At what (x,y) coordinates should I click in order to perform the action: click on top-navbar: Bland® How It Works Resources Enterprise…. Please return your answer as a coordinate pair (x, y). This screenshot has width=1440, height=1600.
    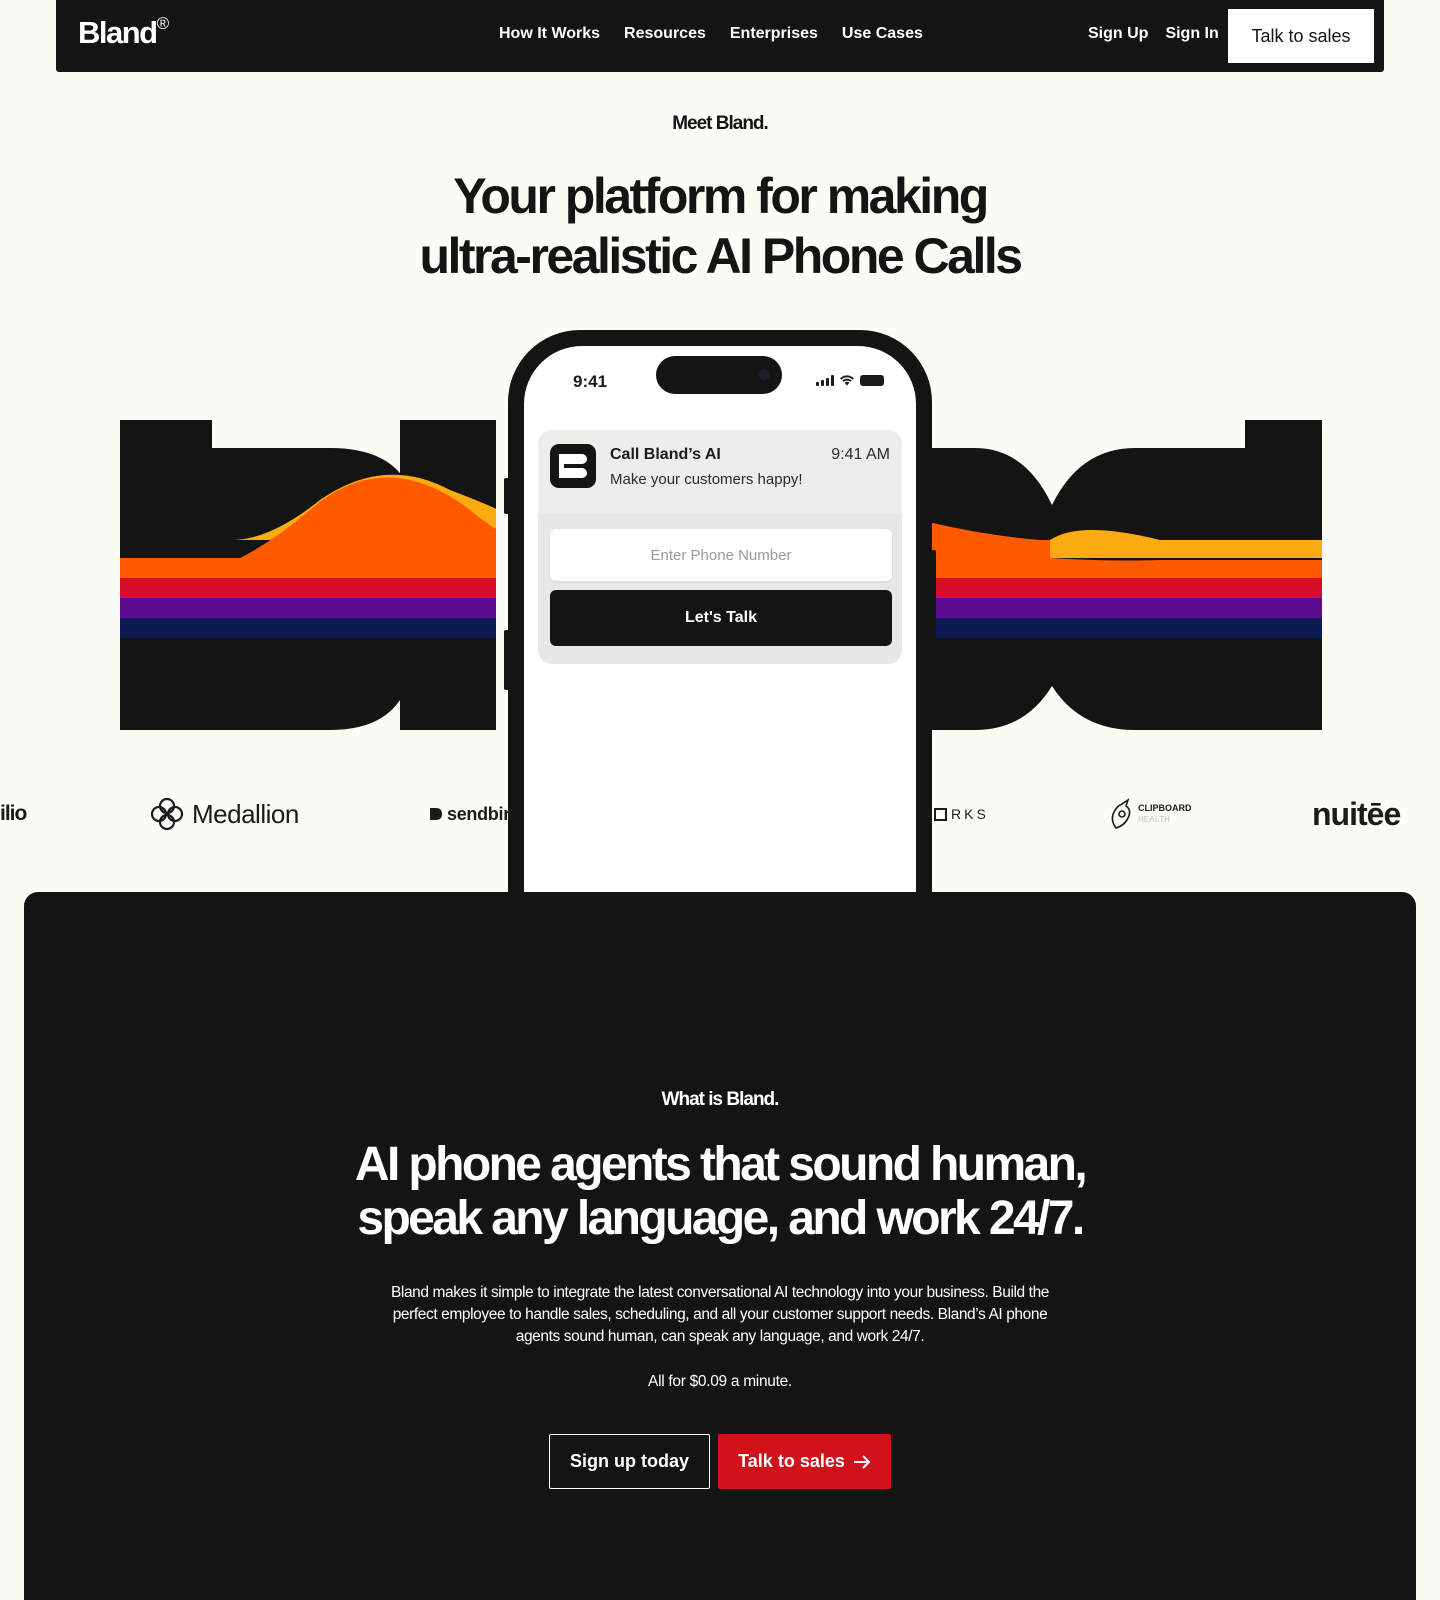
    Looking at the image, I should click on (720, 36).